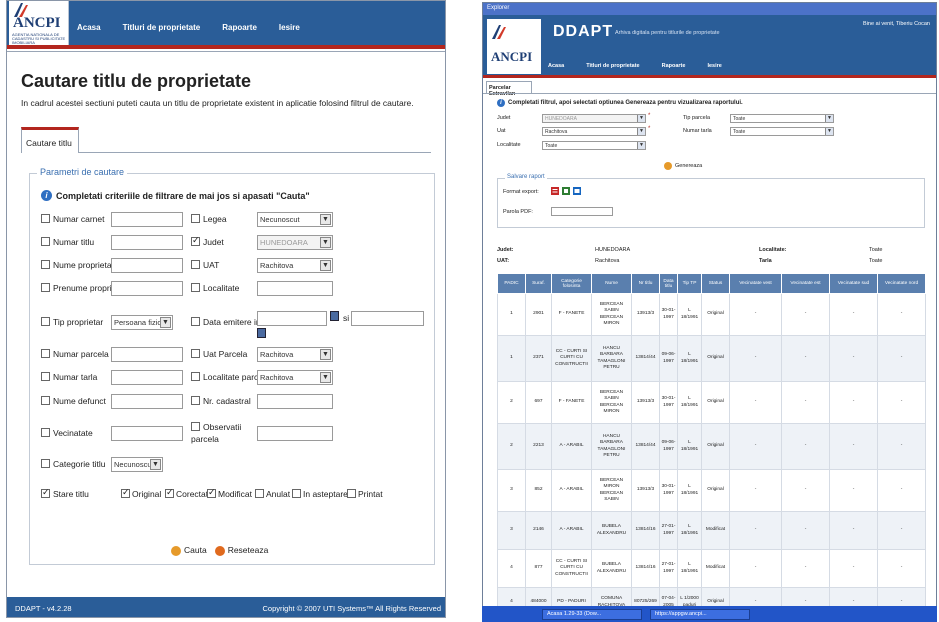 Image resolution: width=939 pixels, height=622 pixels. I want to click on input-prenume-proprietar, so click(147, 288).